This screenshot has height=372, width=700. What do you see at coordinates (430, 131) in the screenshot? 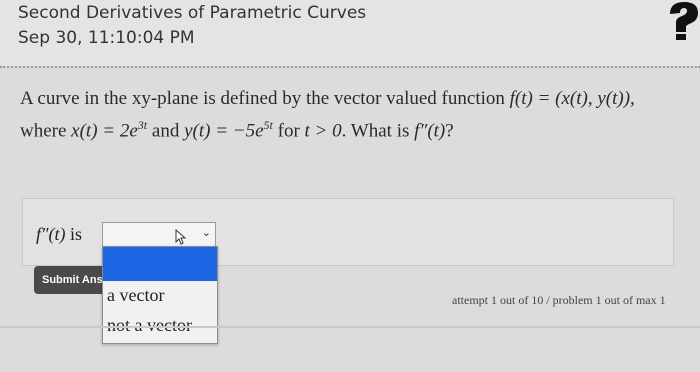
I see `second-derivative: f″(t)` at bounding box center [430, 131].